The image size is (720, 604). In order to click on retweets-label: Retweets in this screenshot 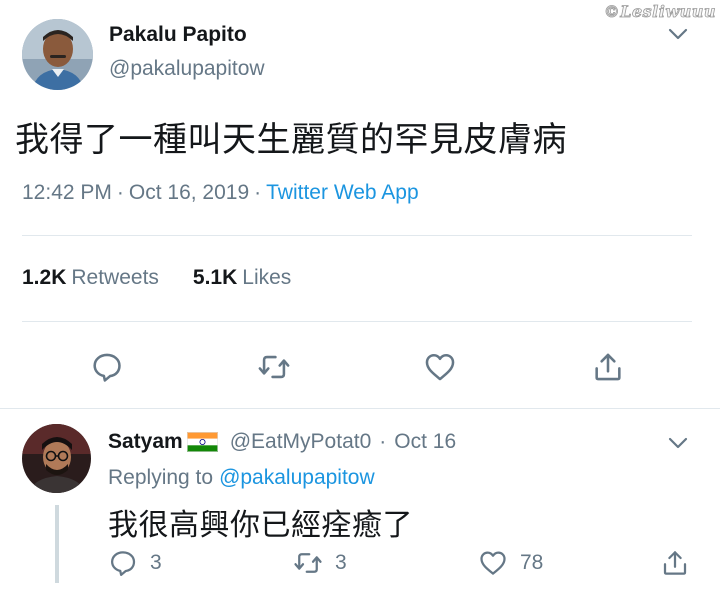, I will do `click(115, 277)`.